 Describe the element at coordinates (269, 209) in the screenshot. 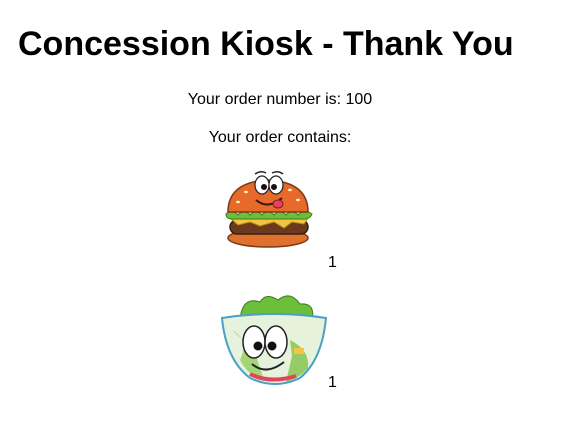

I see `burger-icon` at that location.